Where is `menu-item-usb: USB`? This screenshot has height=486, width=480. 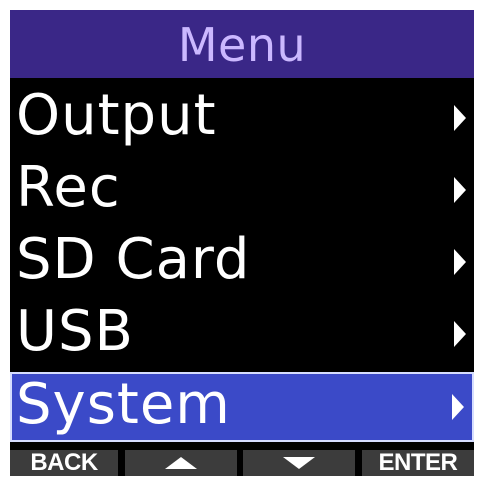
menu-item-usb: USB is located at coordinates (242, 334).